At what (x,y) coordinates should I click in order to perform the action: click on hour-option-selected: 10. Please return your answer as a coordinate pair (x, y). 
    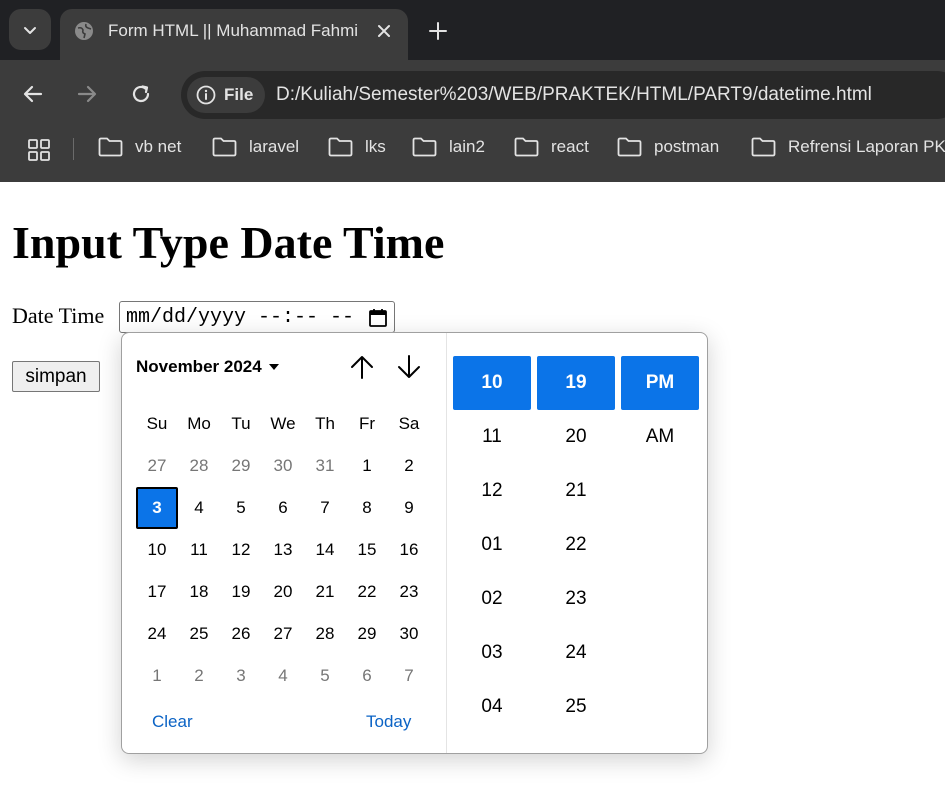
    Looking at the image, I should click on (492, 383).